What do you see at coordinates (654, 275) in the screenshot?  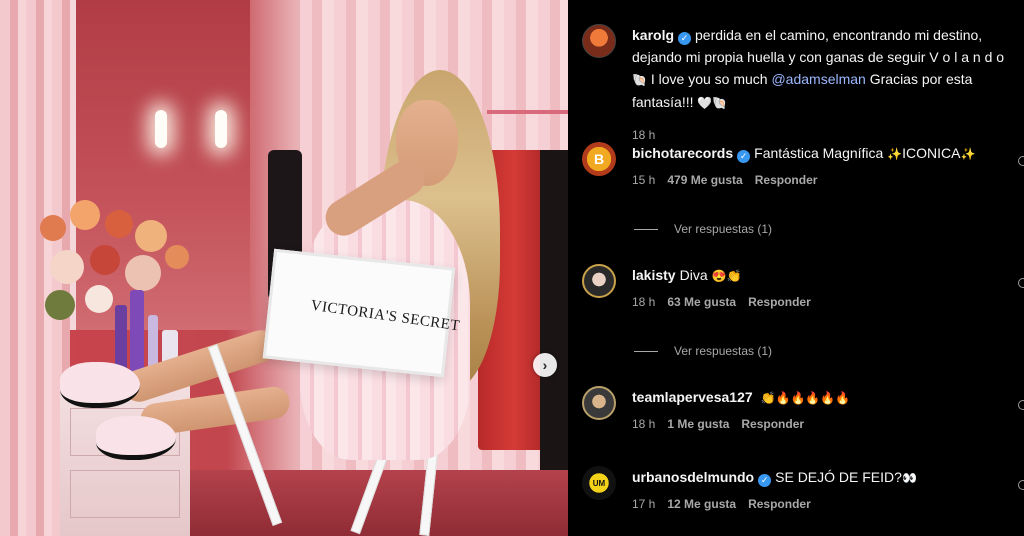 I see `username: lakisty` at bounding box center [654, 275].